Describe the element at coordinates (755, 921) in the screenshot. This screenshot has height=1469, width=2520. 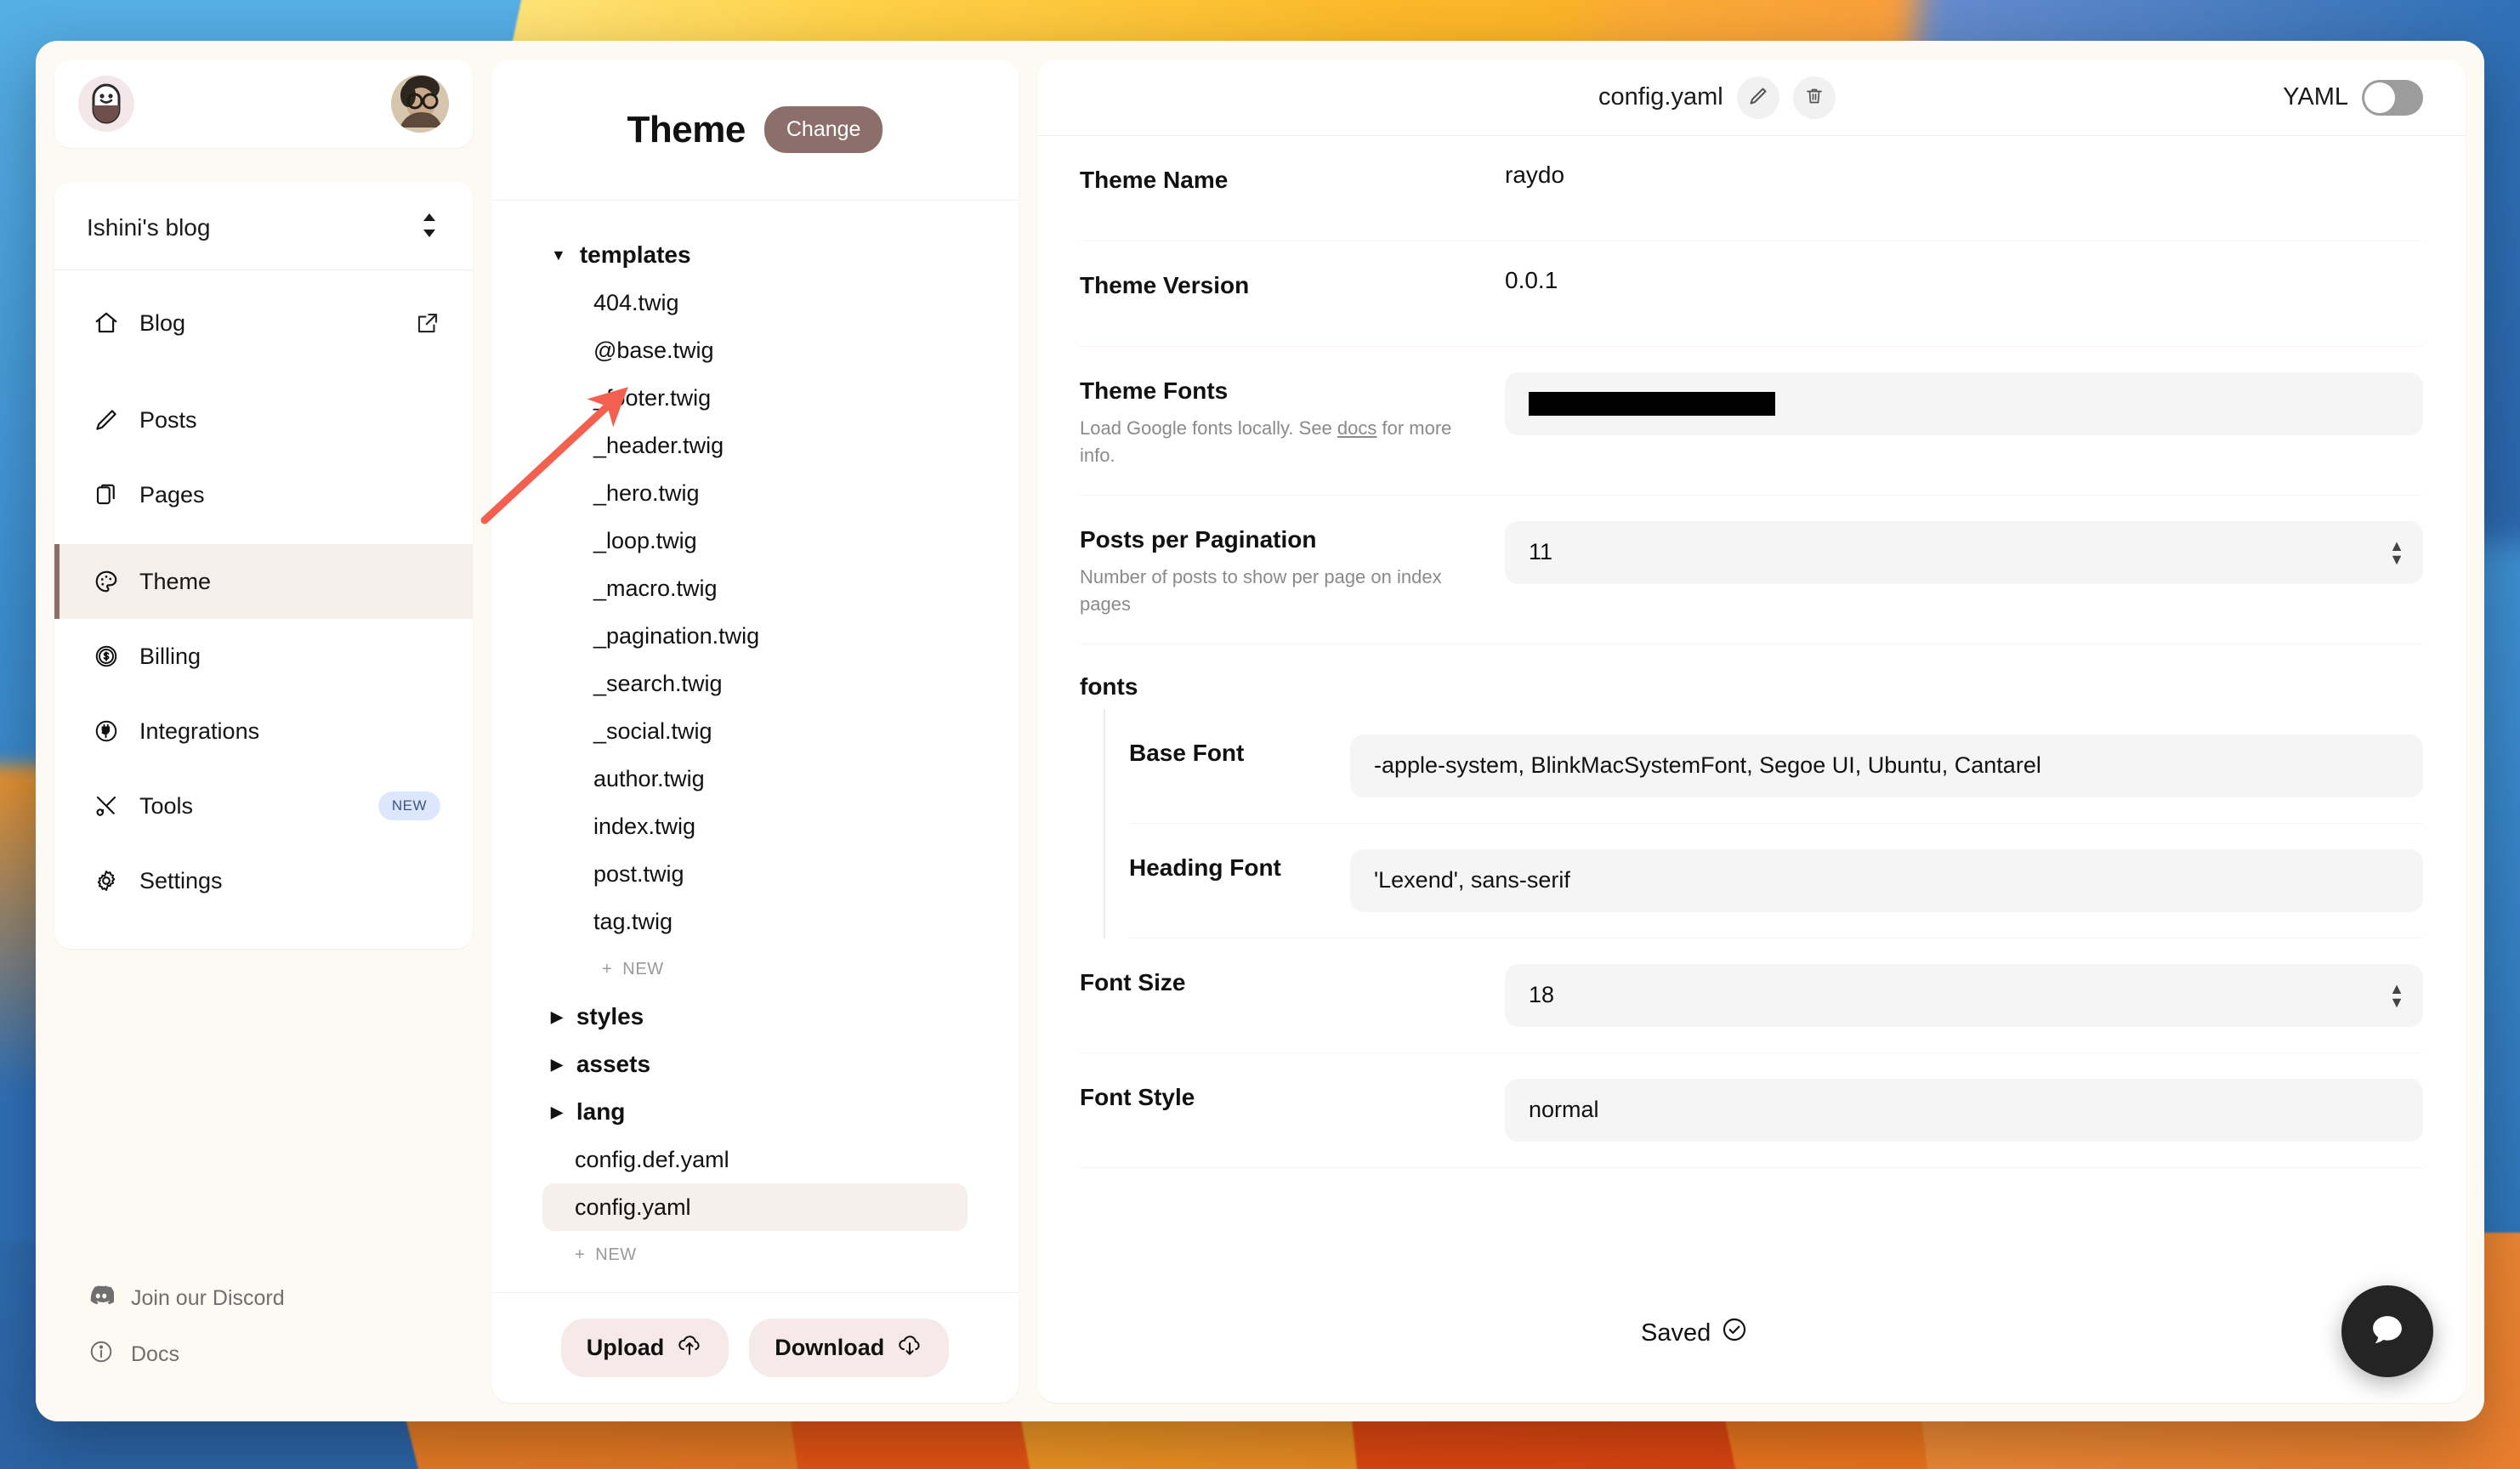
I see `tree-file-tag: tag.twig` at that location.